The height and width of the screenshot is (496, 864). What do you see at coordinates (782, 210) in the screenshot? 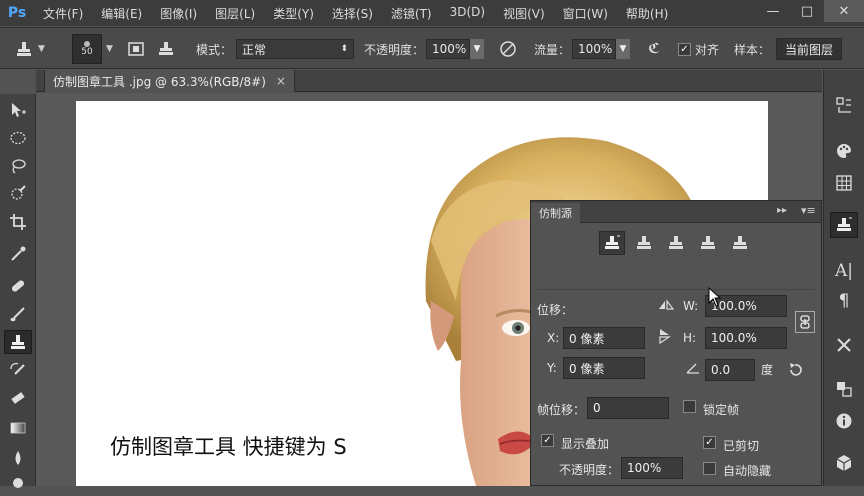
I see `collapse-panel-icon: ▸▸` at bounding box center [782, 210].